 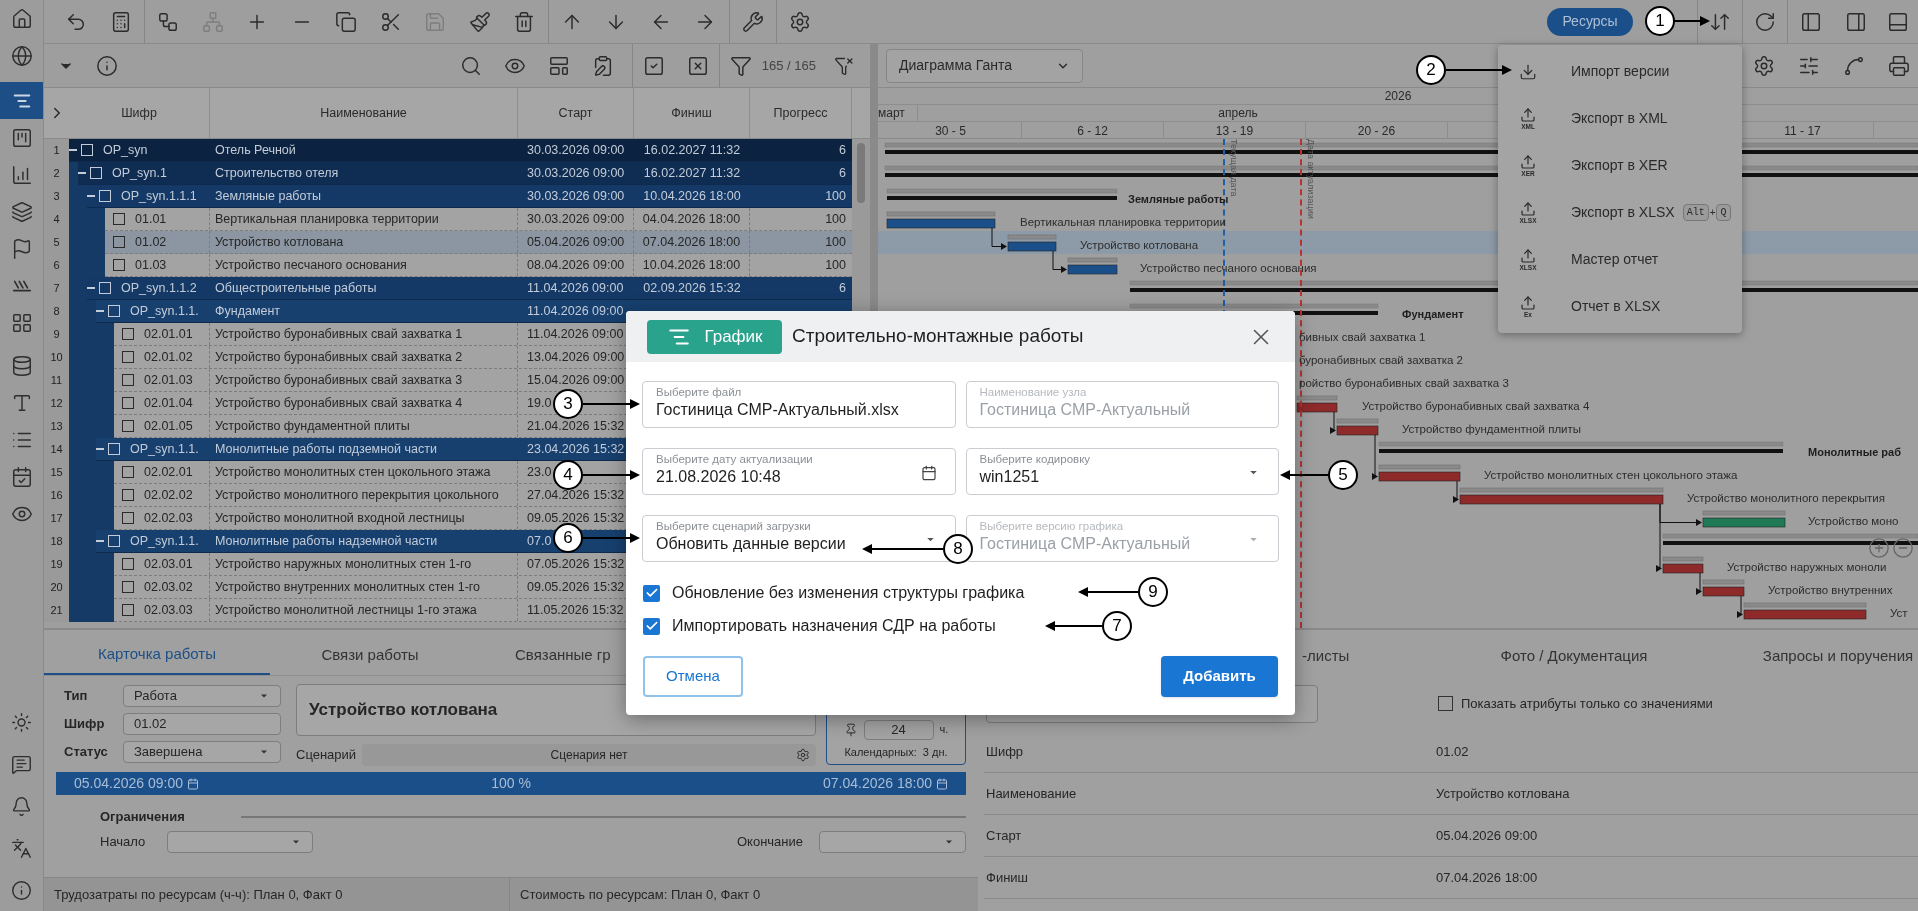 I want to click on select-field: Выберите кодировку win1251, so click(x=1122, y=471).